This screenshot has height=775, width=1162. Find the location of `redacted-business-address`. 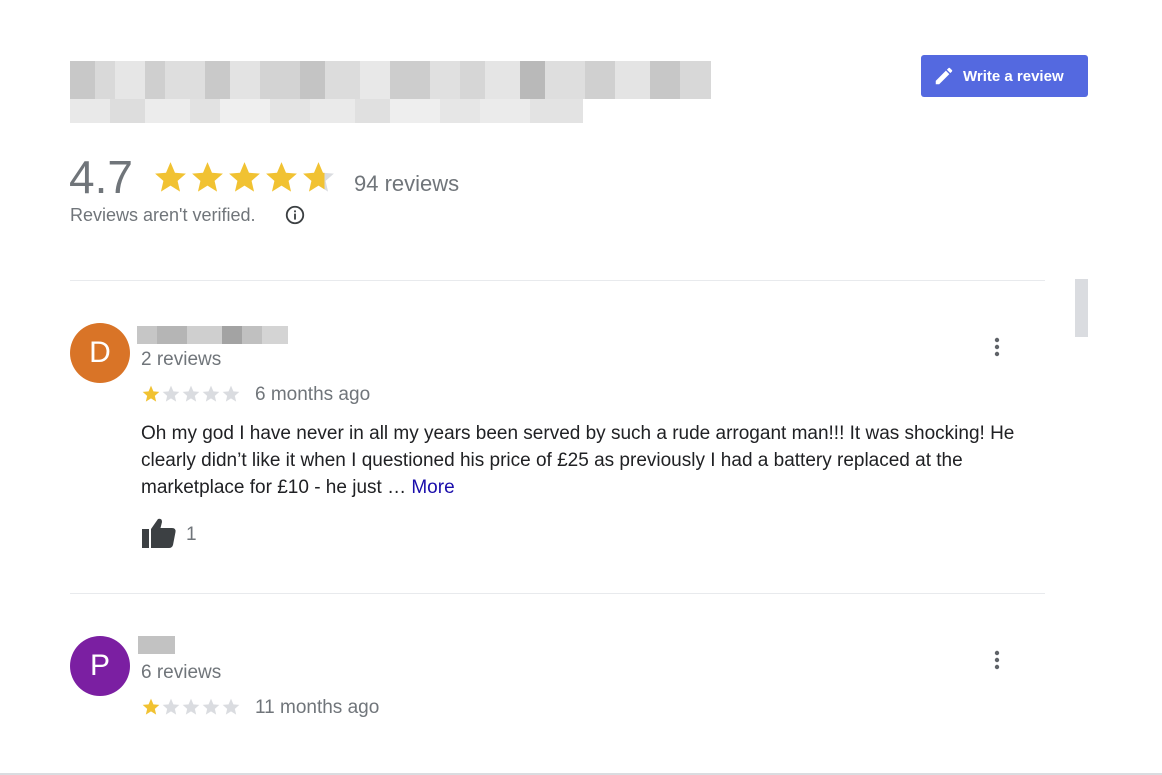

redacted-business-address is located at coordinates (326, 111).